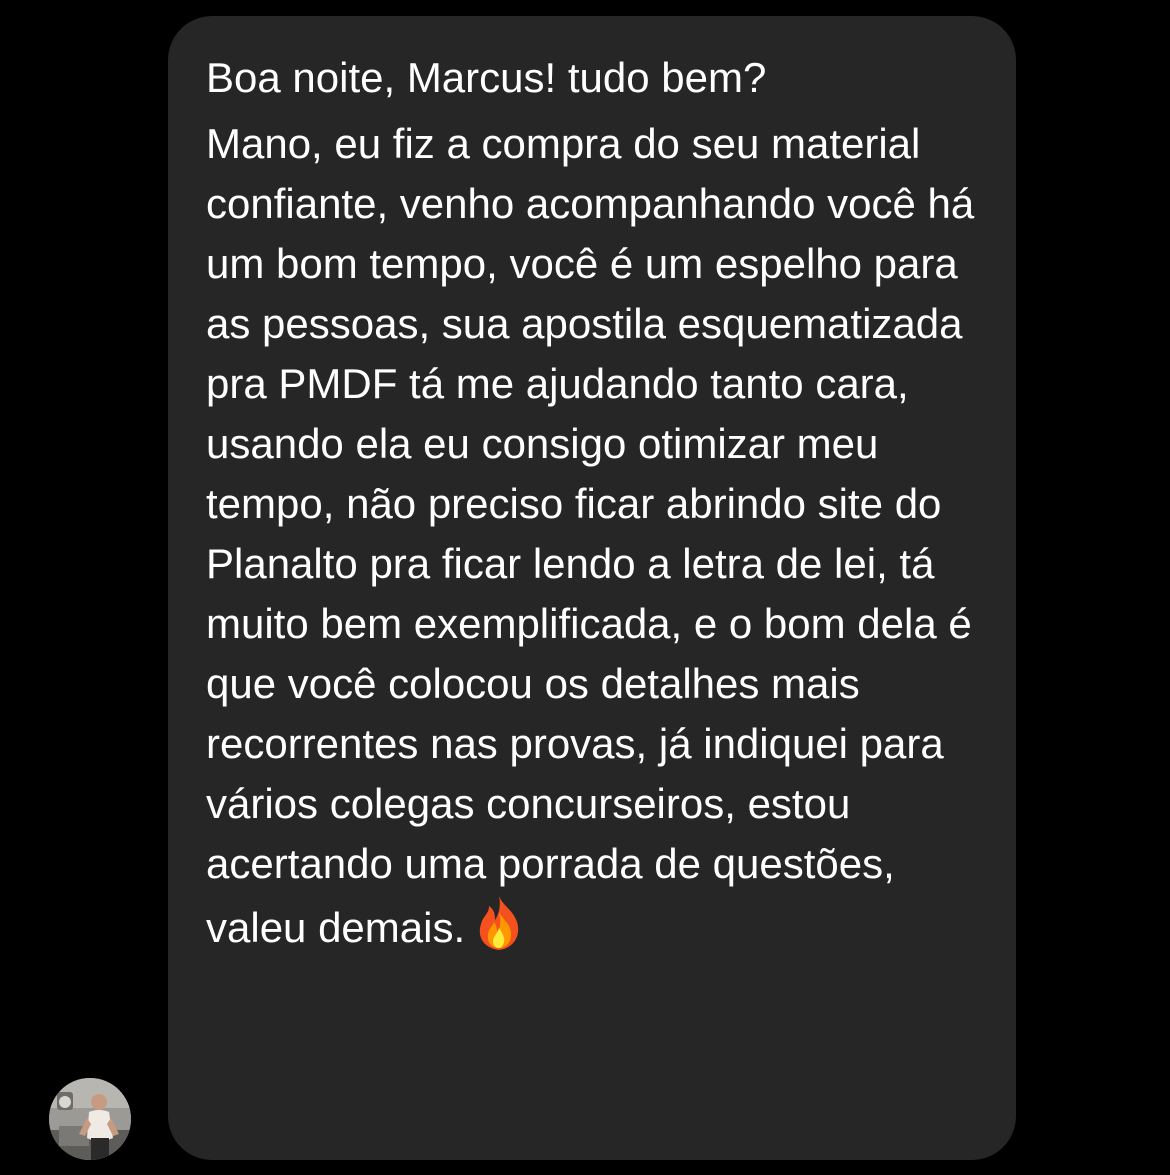  I want to click on message-greeting: Boa noite, Marcus! tudo bem?, so click(486, 77).